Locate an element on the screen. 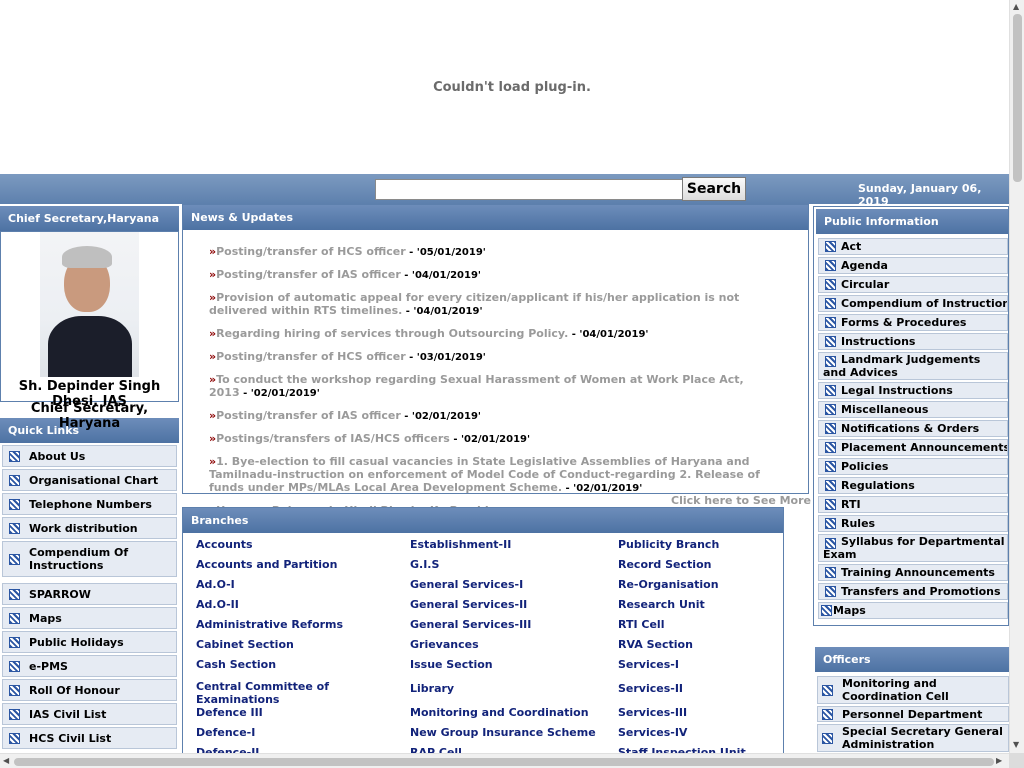 Image resolution: width=1024 pixels, height=768 pixels. branch-link: Monitoring and Coordination is located at coordinates (505, 712).